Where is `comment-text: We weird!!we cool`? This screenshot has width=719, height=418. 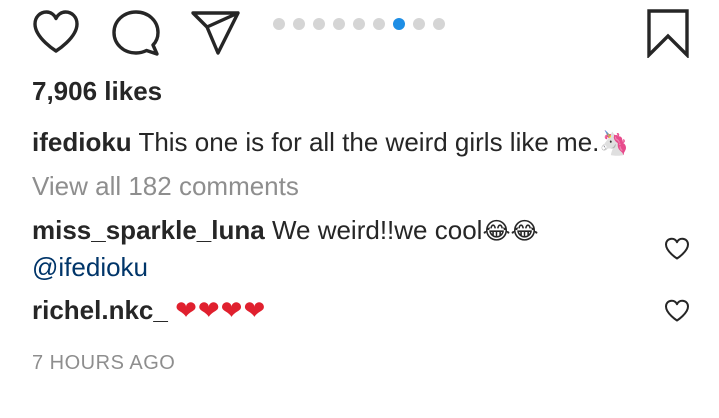 comment-text: We weird!!we cool is located at coordinates (377, 230).